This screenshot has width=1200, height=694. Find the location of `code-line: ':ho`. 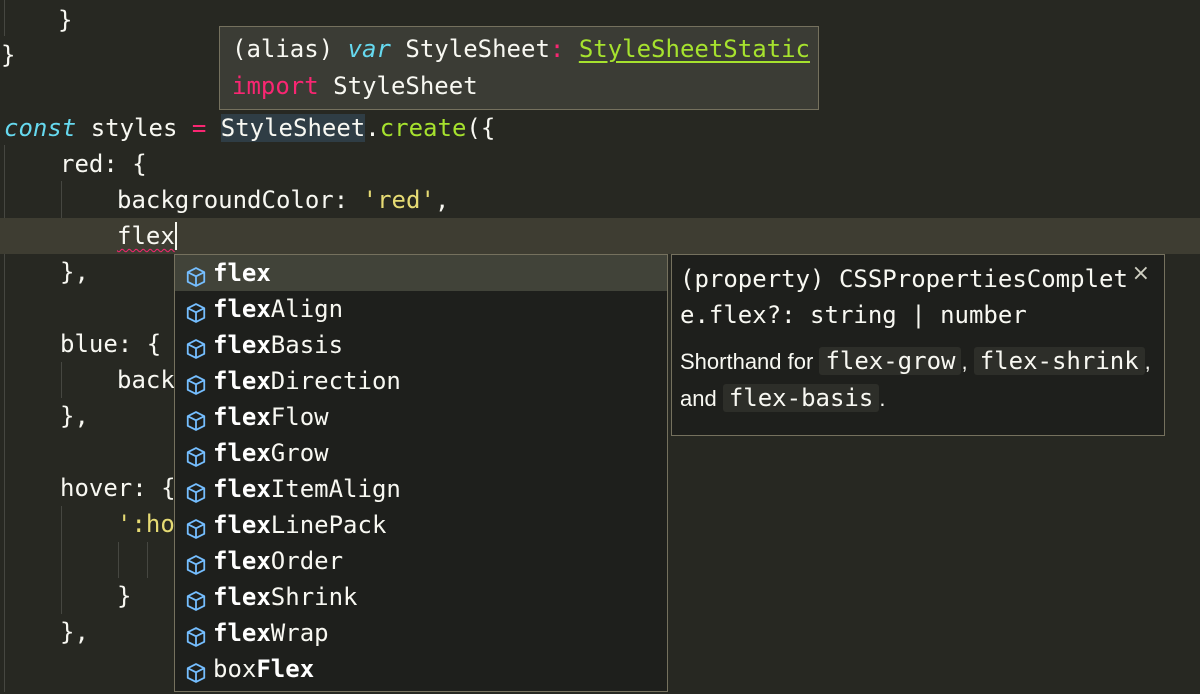

code-line: ':ho is located at coordinates (146, 524).